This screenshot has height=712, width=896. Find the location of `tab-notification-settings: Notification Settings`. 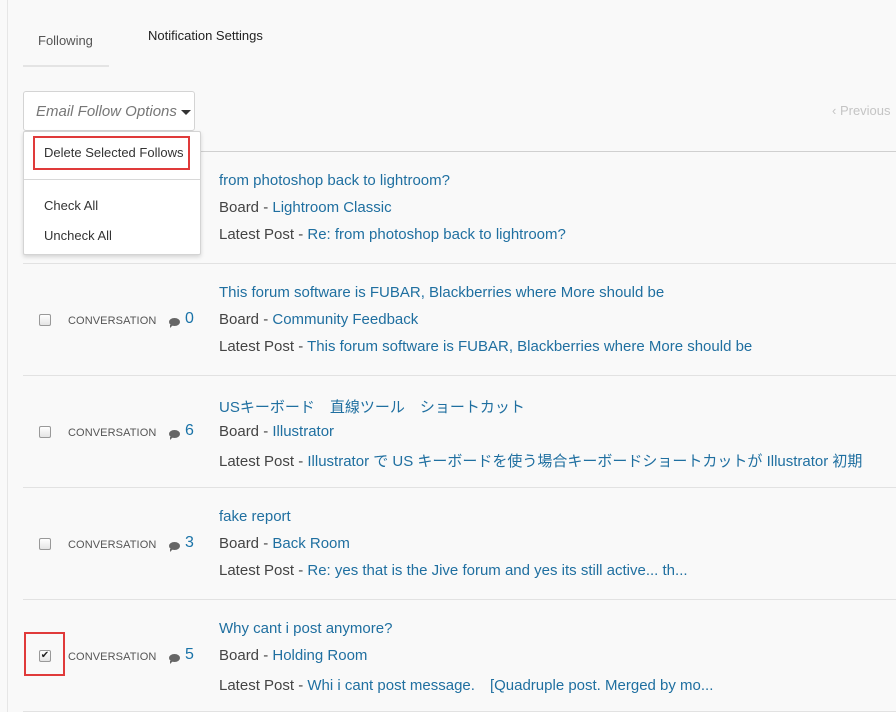

tab-notification-settings: Notification Settings is located at coordinates (205, 35).